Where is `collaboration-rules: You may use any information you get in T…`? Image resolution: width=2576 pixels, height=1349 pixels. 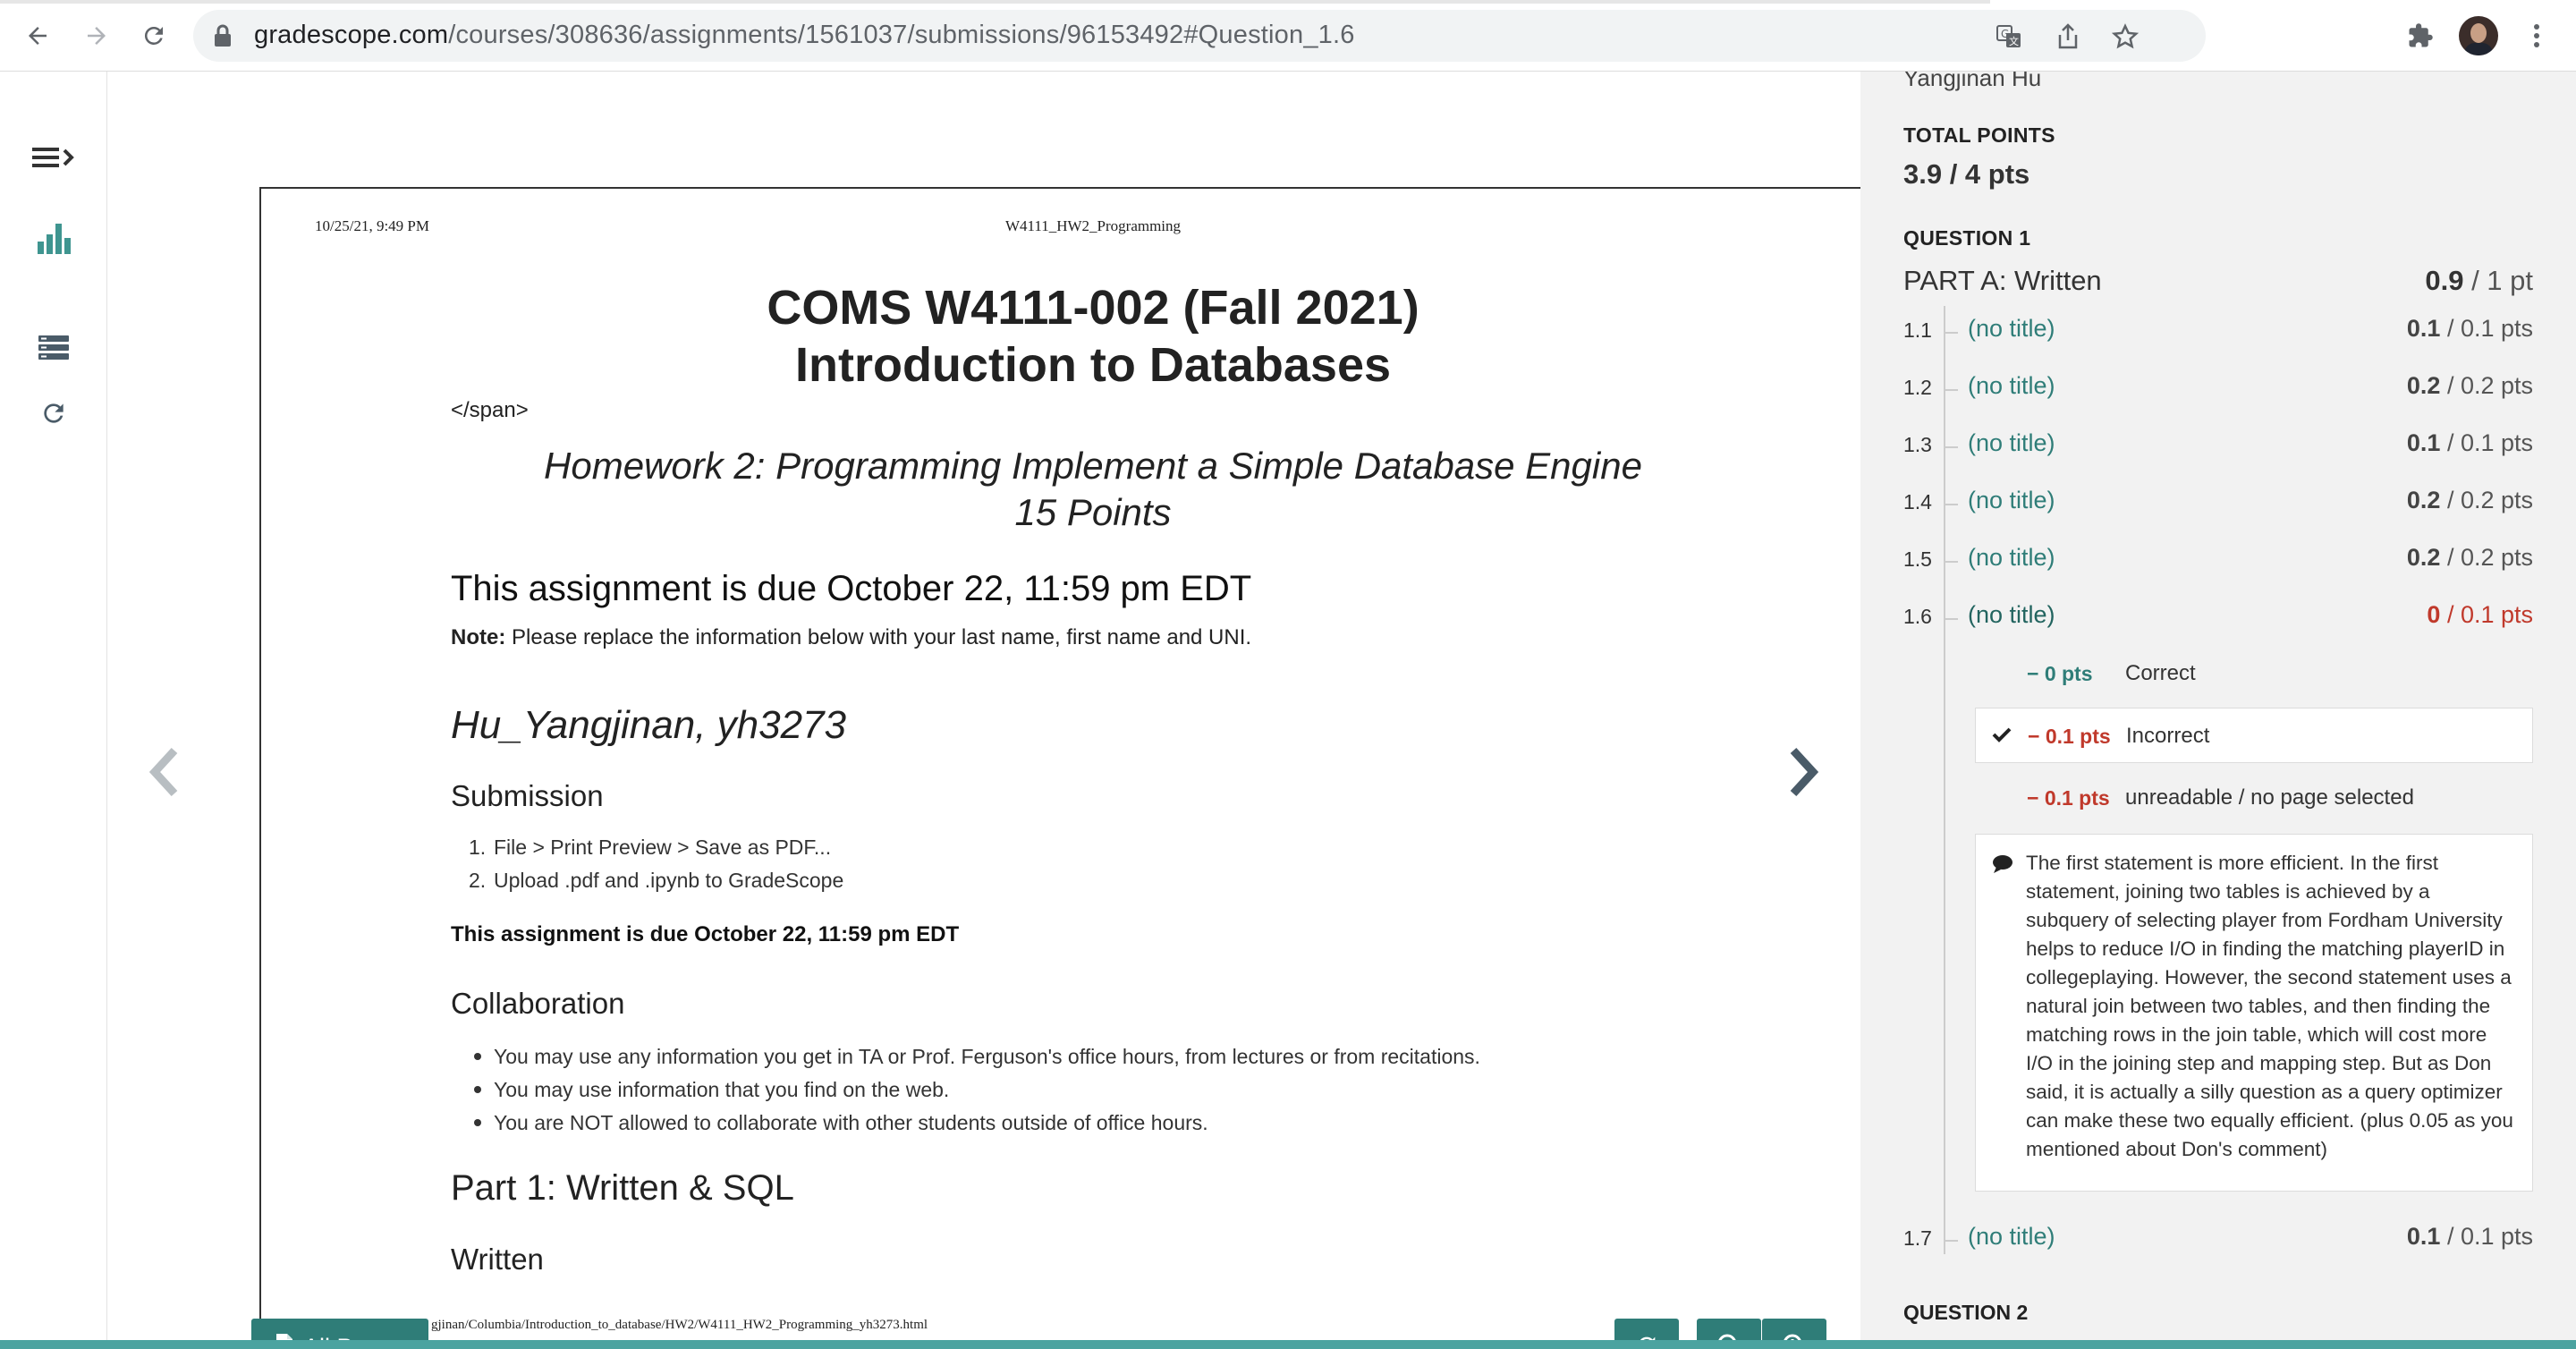
collaboration-rules: You may use any information you get in T… is located at coordinates (974, 1090).